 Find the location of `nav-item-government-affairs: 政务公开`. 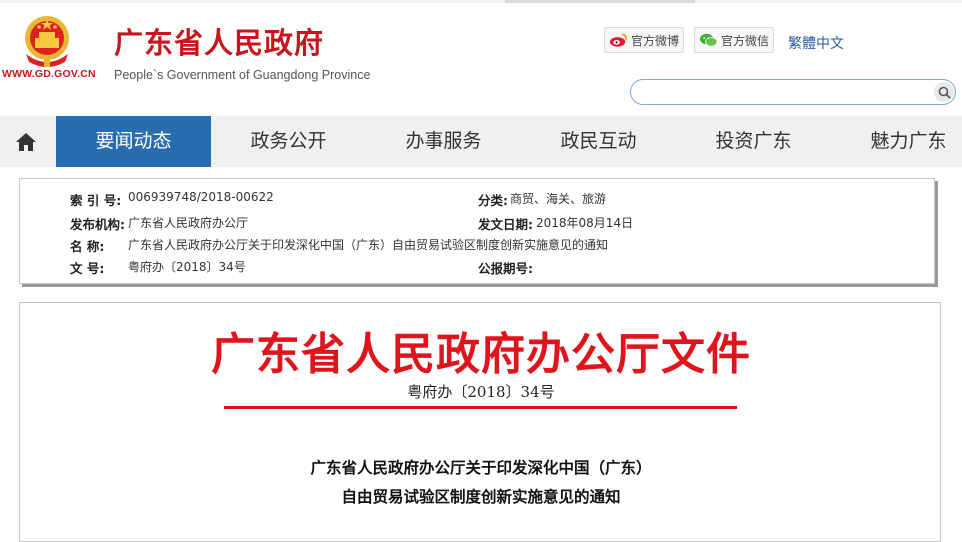

nav-item-government-affairs: 政务公开 is located at coordinates (288, 141).